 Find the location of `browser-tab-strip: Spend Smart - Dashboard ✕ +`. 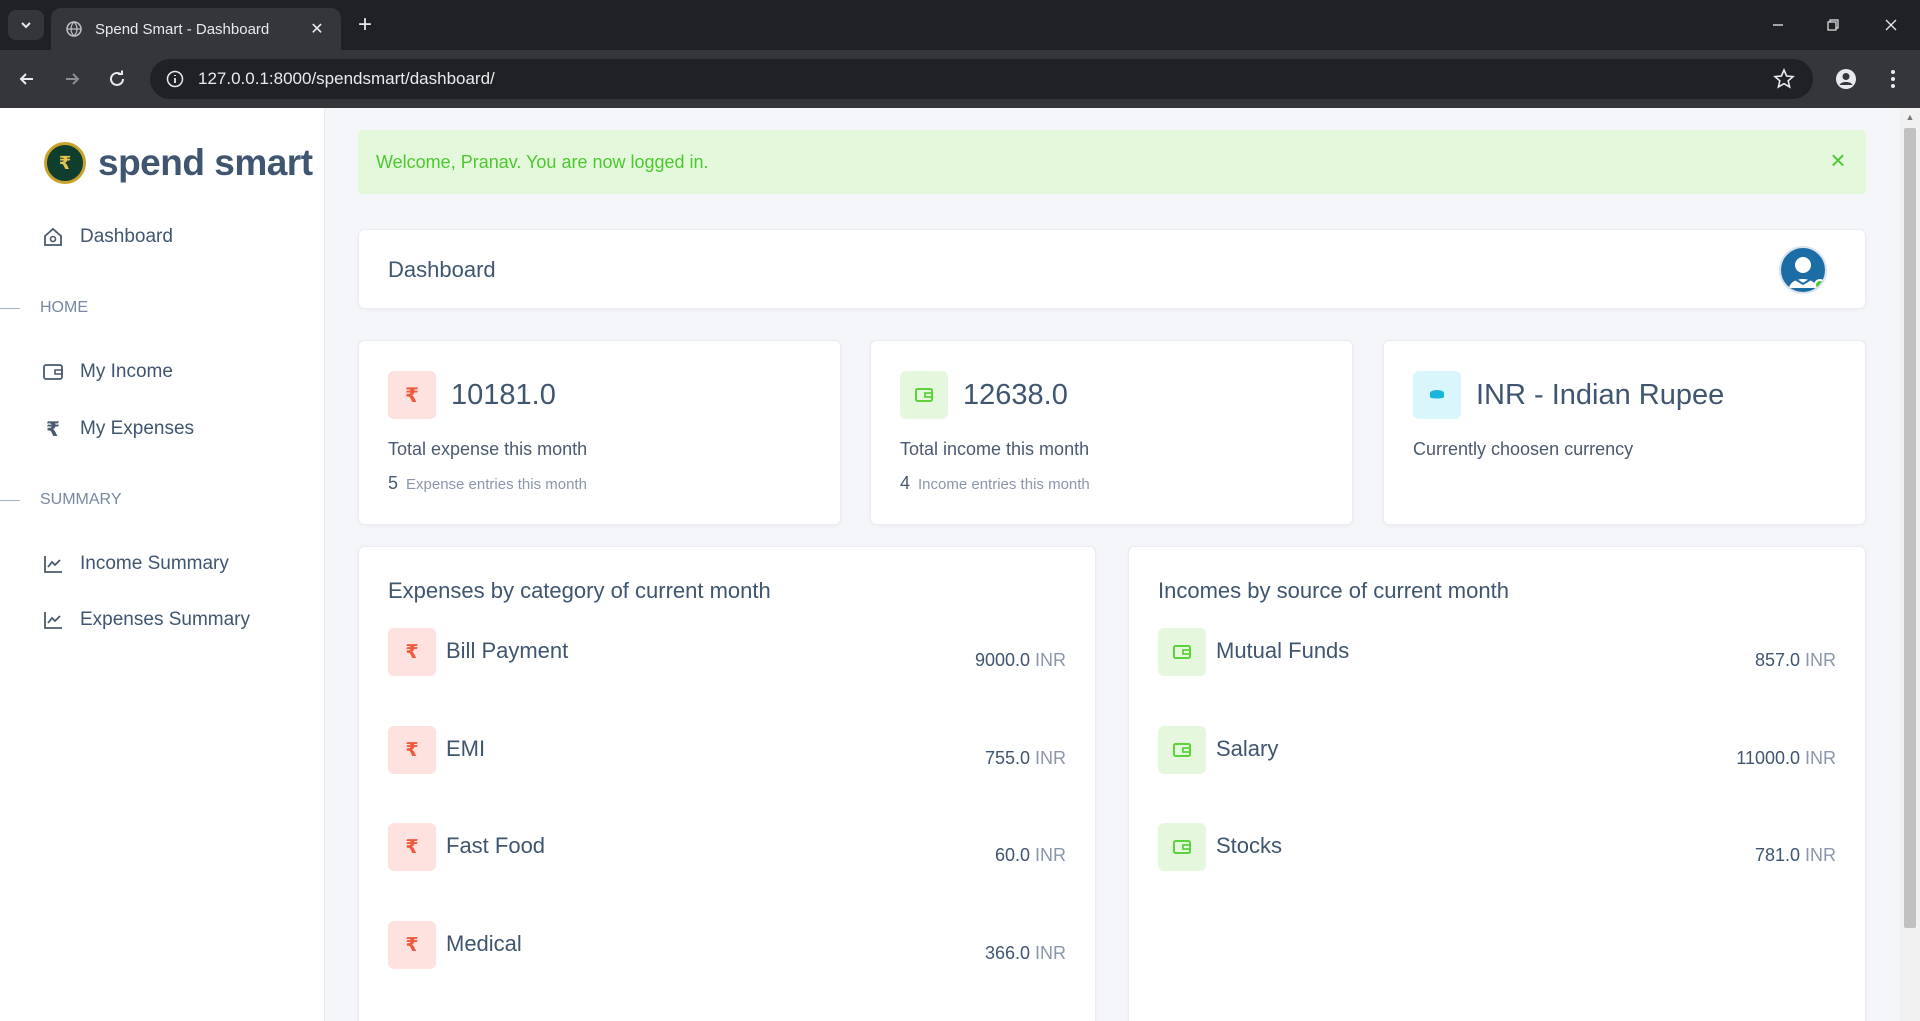

browser-tab-strip: Spend Smart - Dashboard ✕ + is located at coordinates (960, 25).